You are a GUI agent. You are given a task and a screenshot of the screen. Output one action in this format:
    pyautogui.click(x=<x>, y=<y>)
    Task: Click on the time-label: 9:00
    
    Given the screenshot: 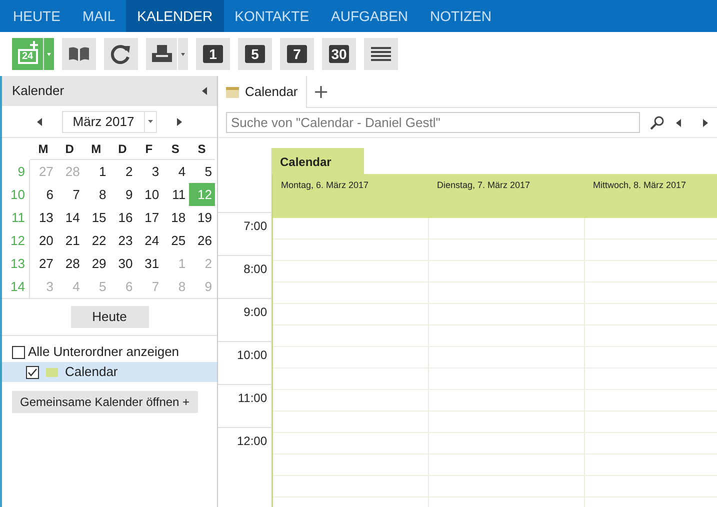 What is the action you would take?
    pyautogui.click(x=255, y=312)
    